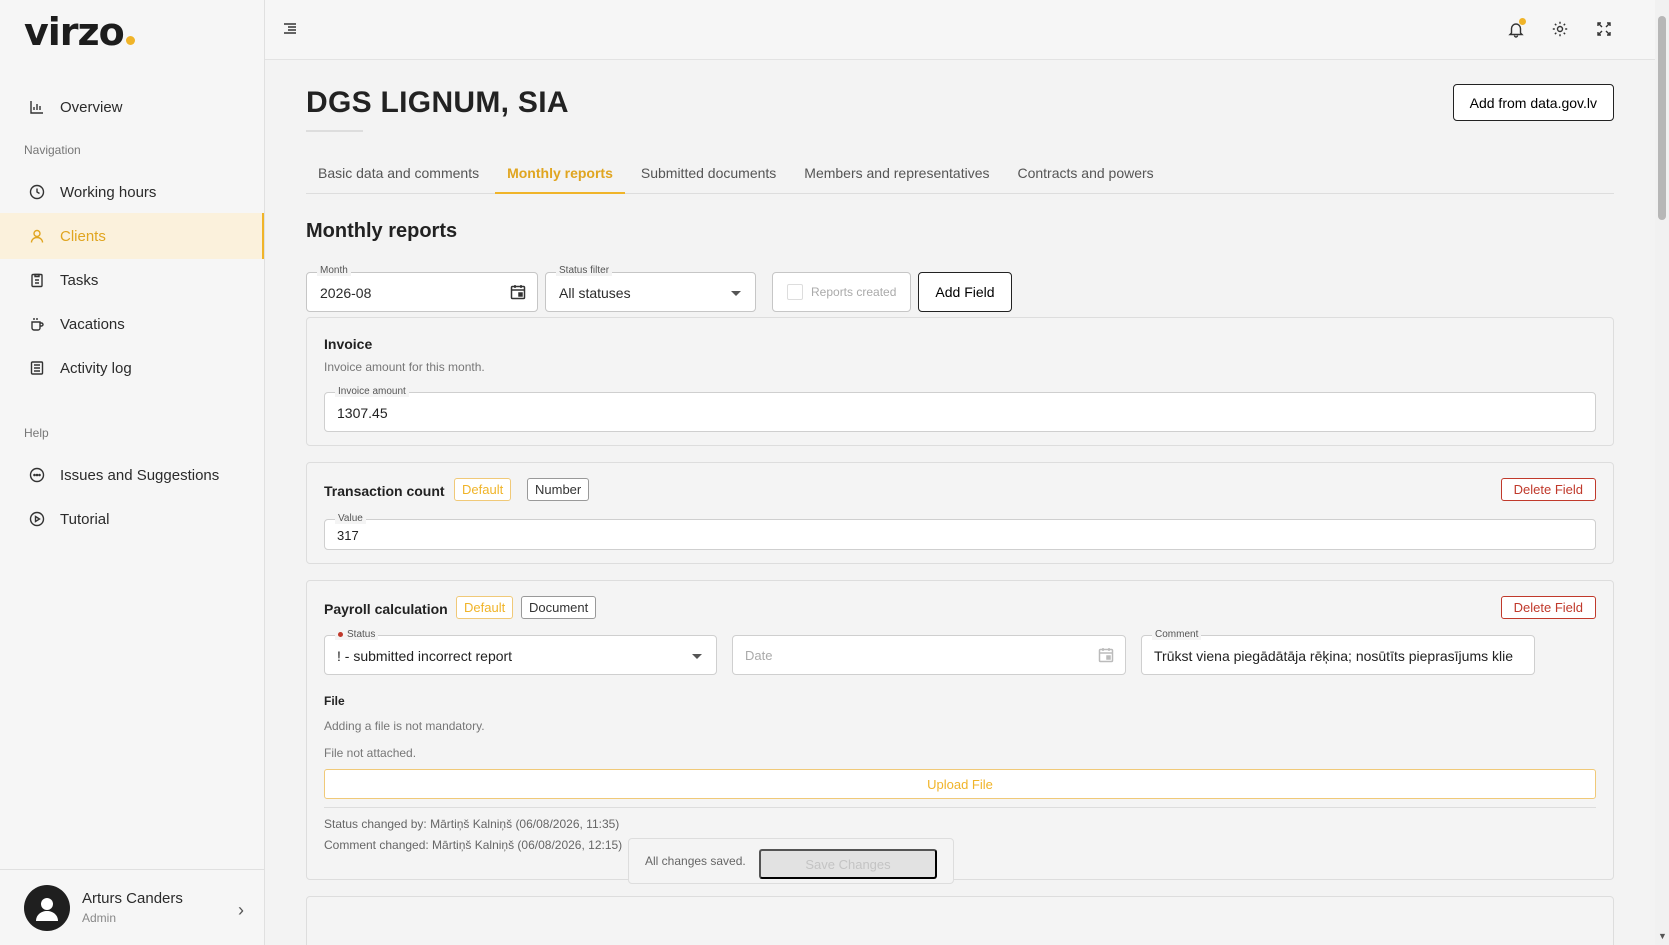 The width and height of the screenshot is (1669, 945). Describe the element at coordinates (960, 784) in the screenshot. I see `upload-file-button: Upload File` at that location.